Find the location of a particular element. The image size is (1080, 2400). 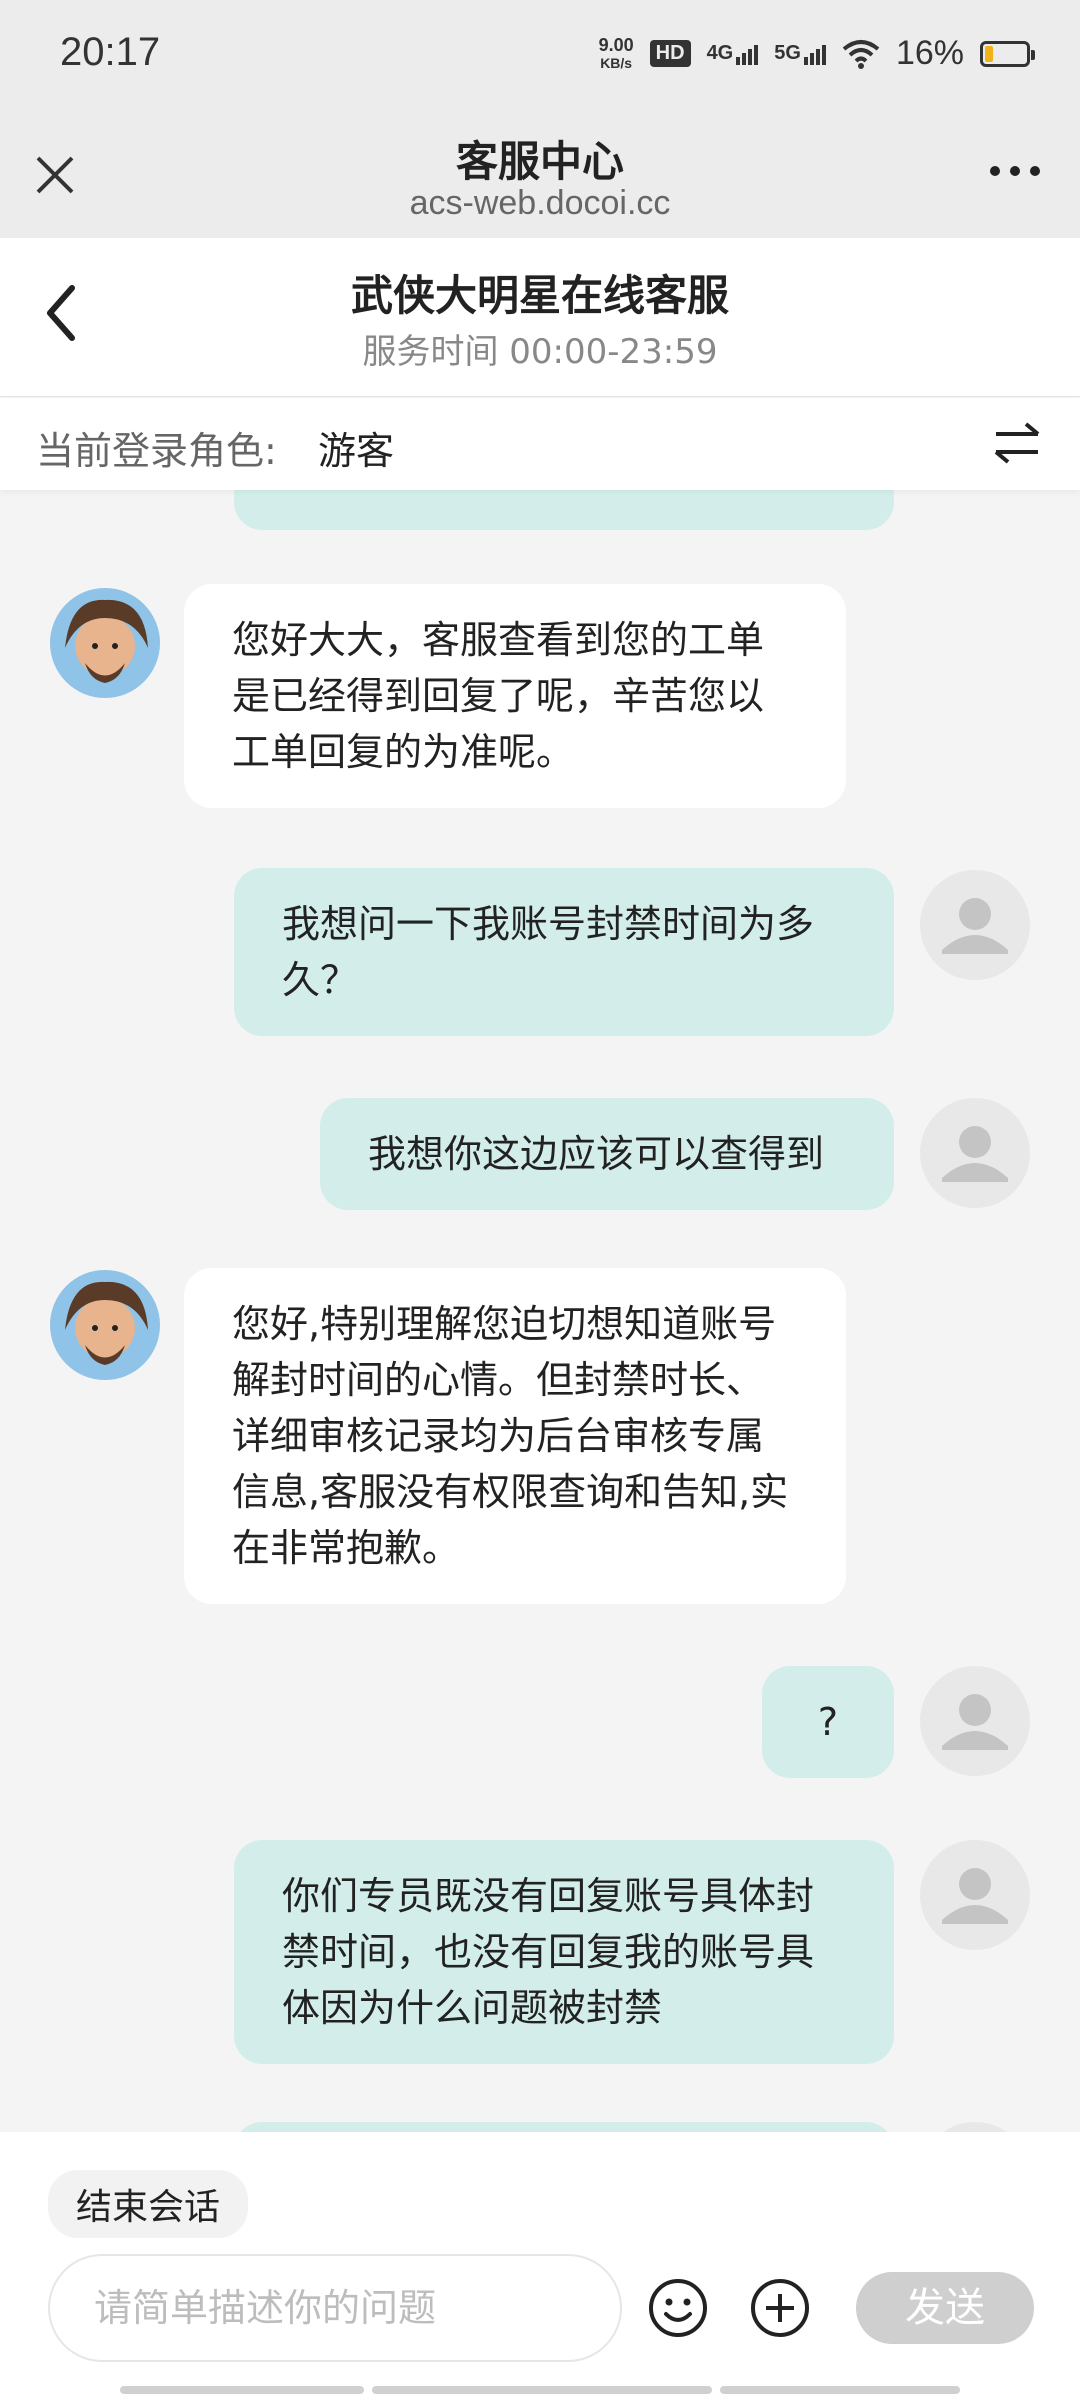

browser-url: acs-web.docoi.cc is located at coordinates (540, 203).